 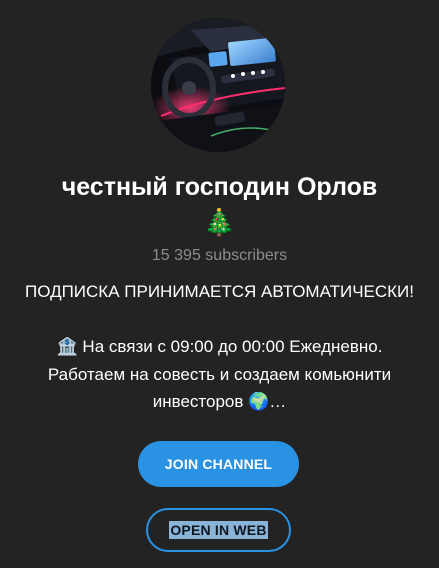 What do you see at coordinates (219, 255) in the screenshot?
I see `subscriber-count: 15 395 subscribers` at bounding box center [219, 255].